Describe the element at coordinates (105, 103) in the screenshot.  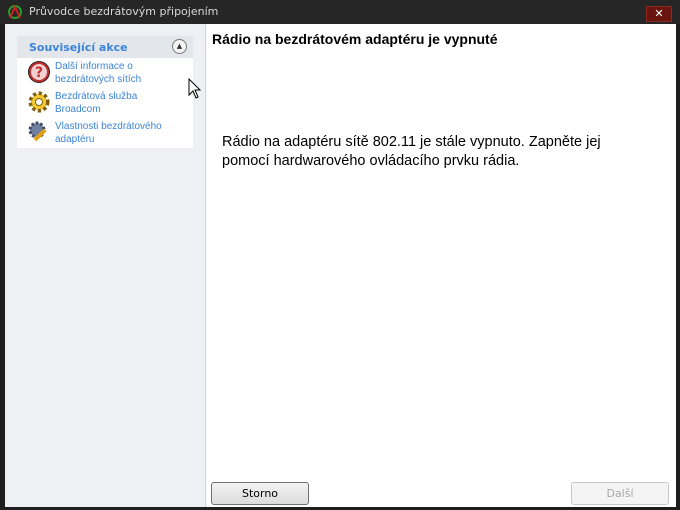
I see `sidebar-item-broadcom-service: Bezdrátová služba Broadcom` at that location.